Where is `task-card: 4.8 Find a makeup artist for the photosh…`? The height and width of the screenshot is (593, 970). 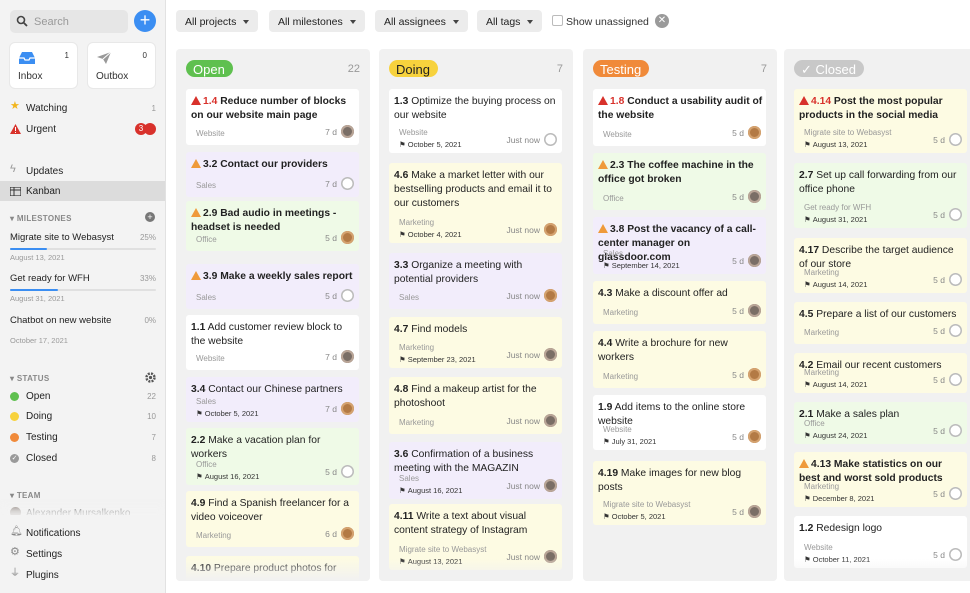
task-card: 4.8 Find a makeup artist for the photosh… is located at coordinates (475, 405).